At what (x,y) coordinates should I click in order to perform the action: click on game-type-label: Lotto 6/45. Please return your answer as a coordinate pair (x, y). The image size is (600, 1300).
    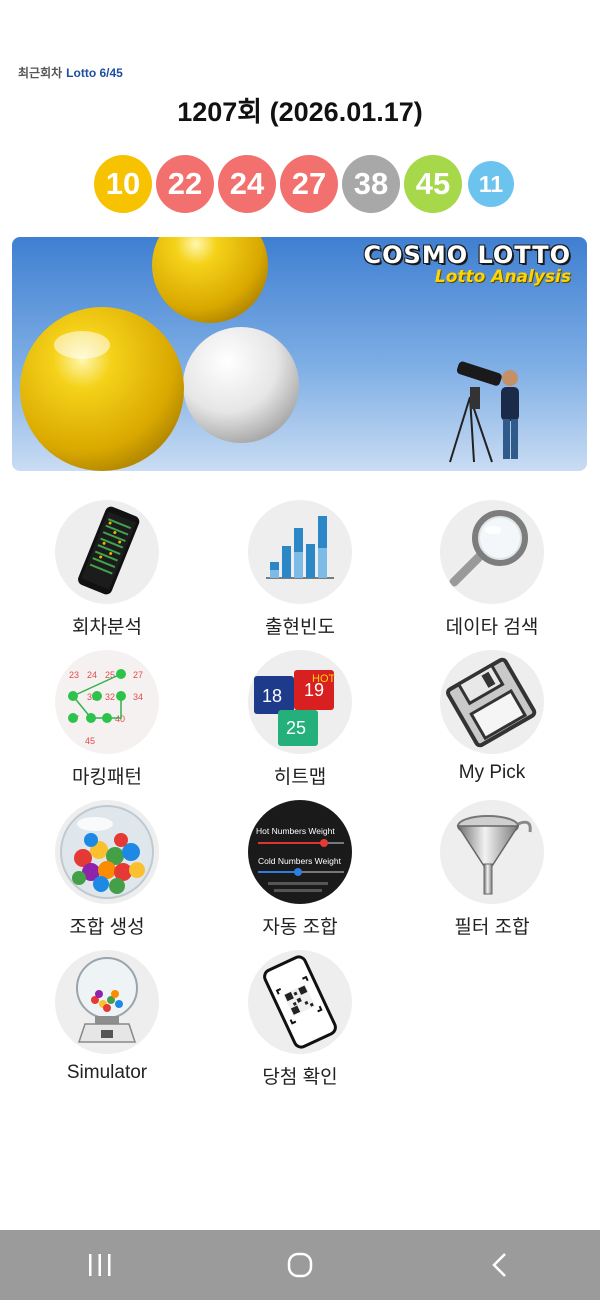
    Looking at the image, I should click on (94, 73).